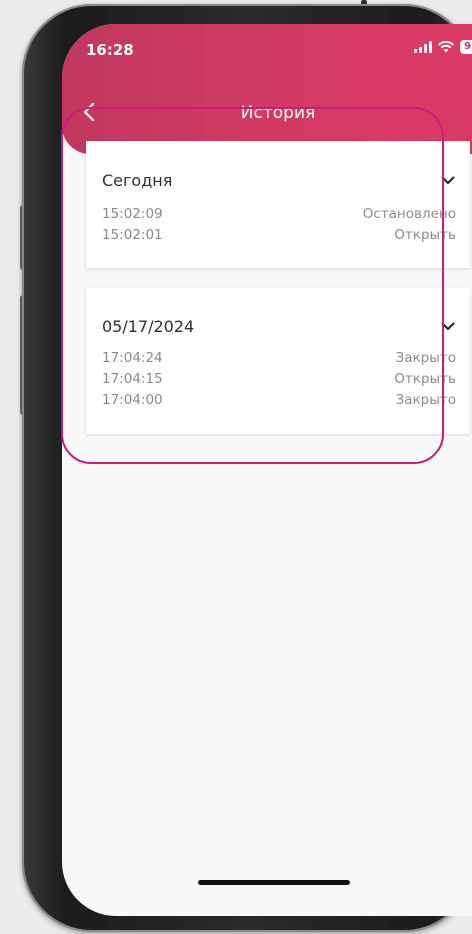 This screenshot has width=472, height=934. Describe the element at coordinates (279, 180) in the screenshot. I see `group-header: Сегодня` at that location.